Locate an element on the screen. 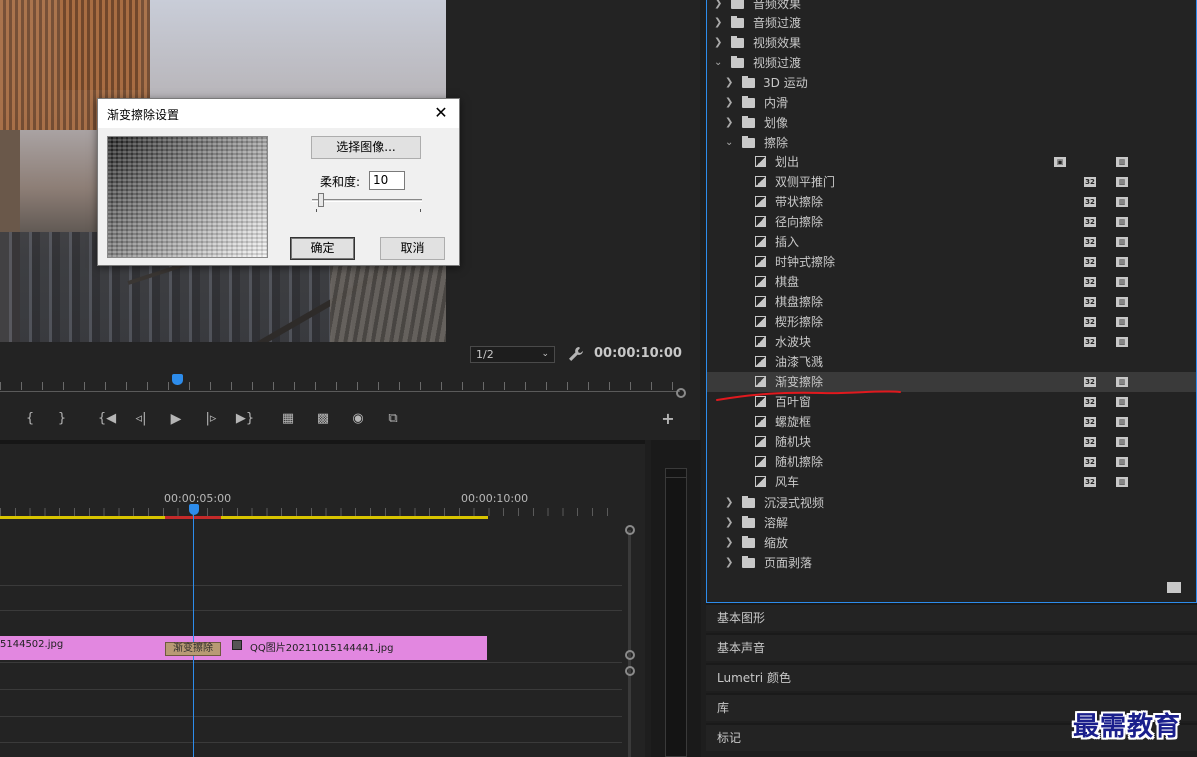  effect-item: 油漆飞溅 is located at coordinates (951, 362).